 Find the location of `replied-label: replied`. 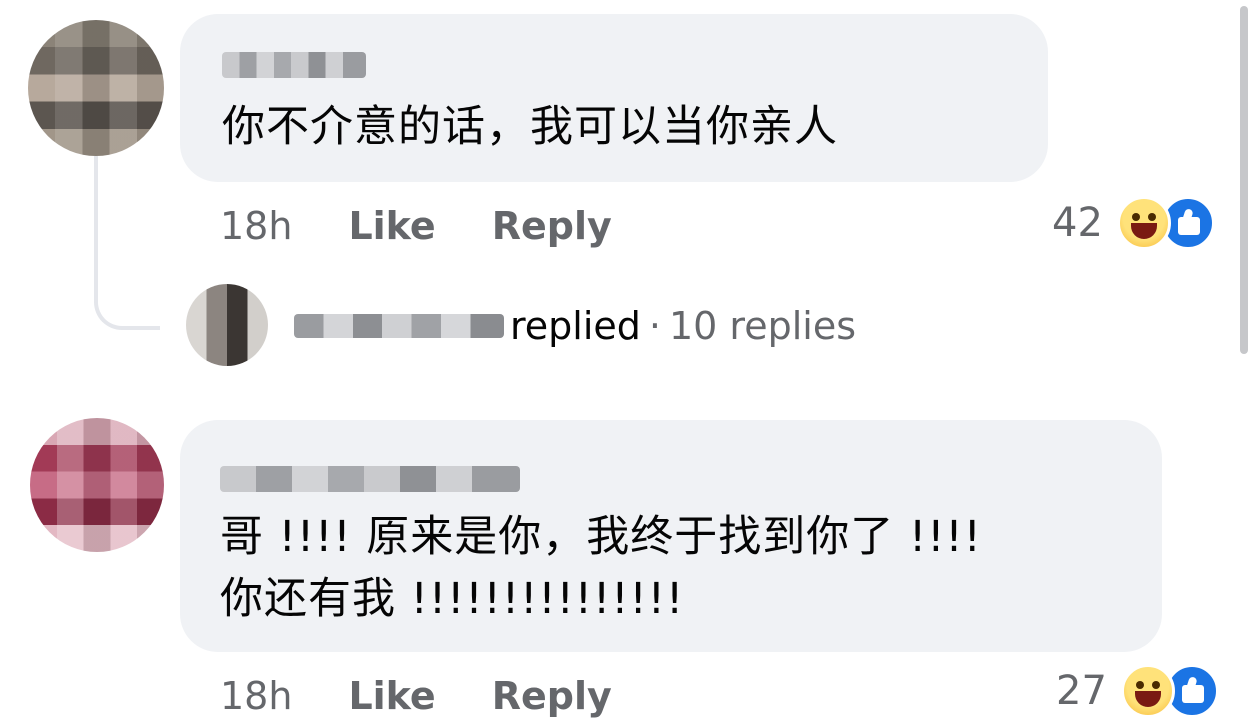

replied-label: replied is located at coordinates (575, 326).